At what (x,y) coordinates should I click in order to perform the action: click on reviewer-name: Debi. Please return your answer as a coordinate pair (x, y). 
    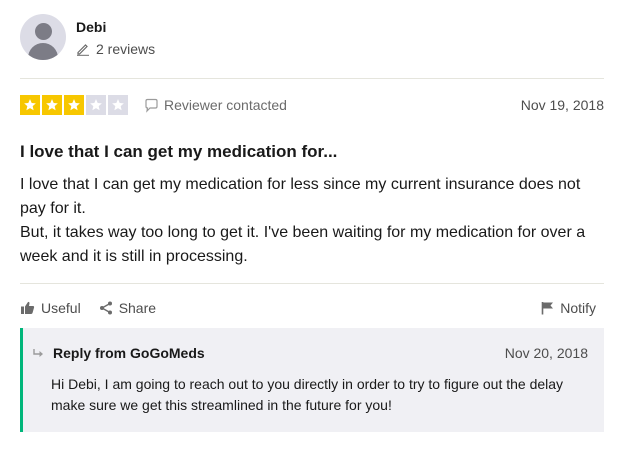
    Looking at the image, I should click on (115, 27).